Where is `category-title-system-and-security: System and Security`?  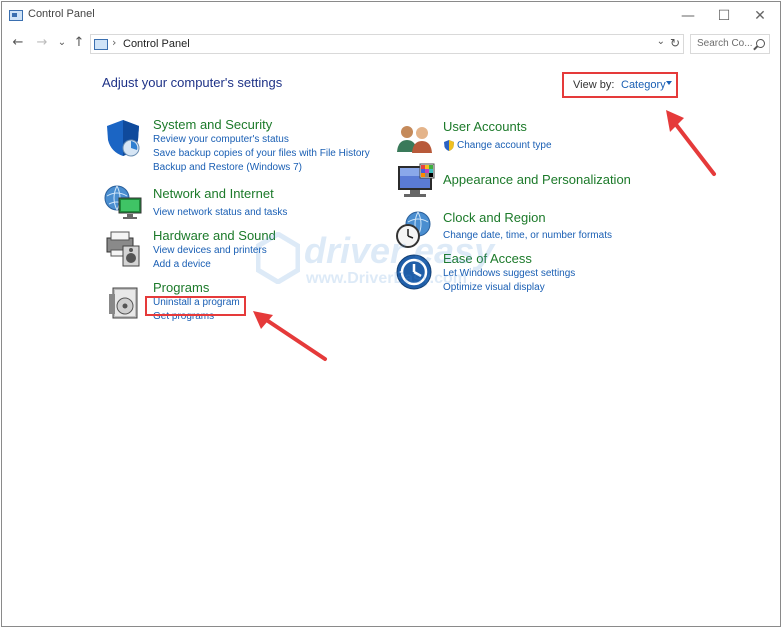
category-title-system-and-security: System and Security is located at coordinates (212, 124).